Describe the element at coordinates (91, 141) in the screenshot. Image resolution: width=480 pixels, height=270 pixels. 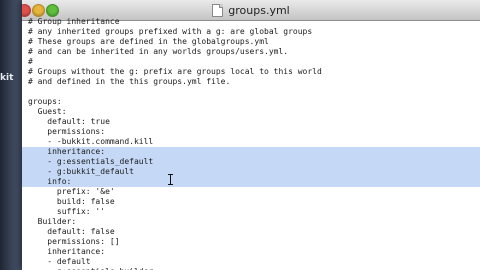
I see `code-line-text: - -bukkit.command.kill` at that location.